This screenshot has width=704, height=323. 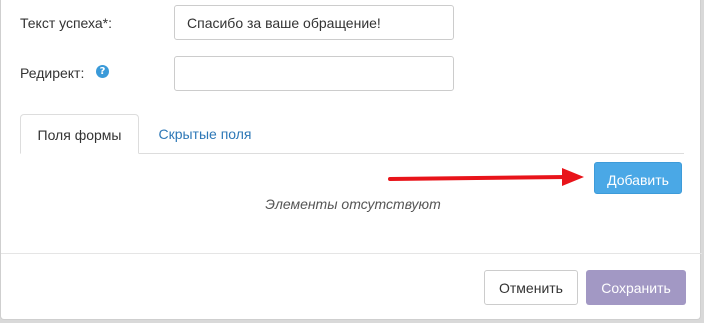 I want to click on annotation-arrow-head, so click(x=573, y=177).